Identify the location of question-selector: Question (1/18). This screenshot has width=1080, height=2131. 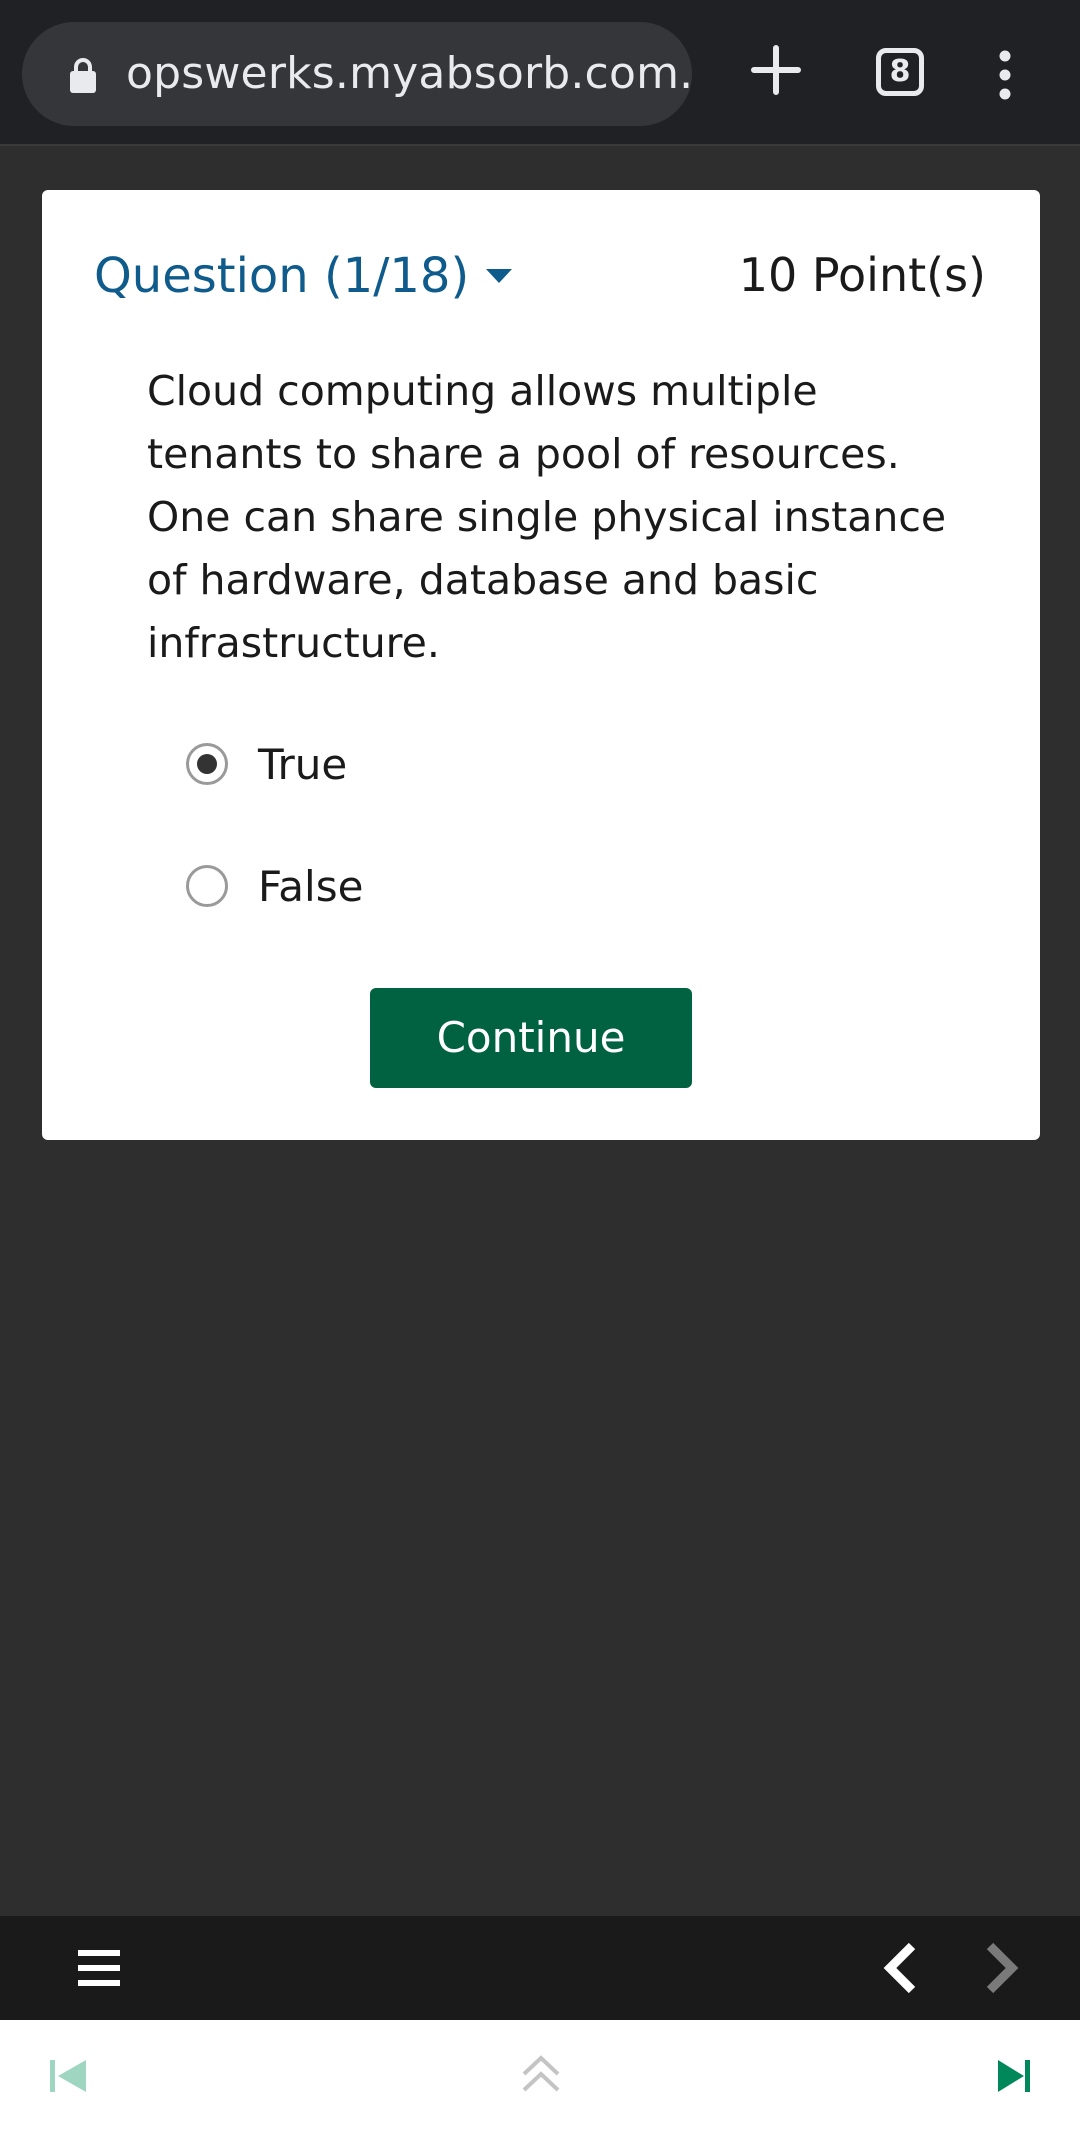
(303, 276).